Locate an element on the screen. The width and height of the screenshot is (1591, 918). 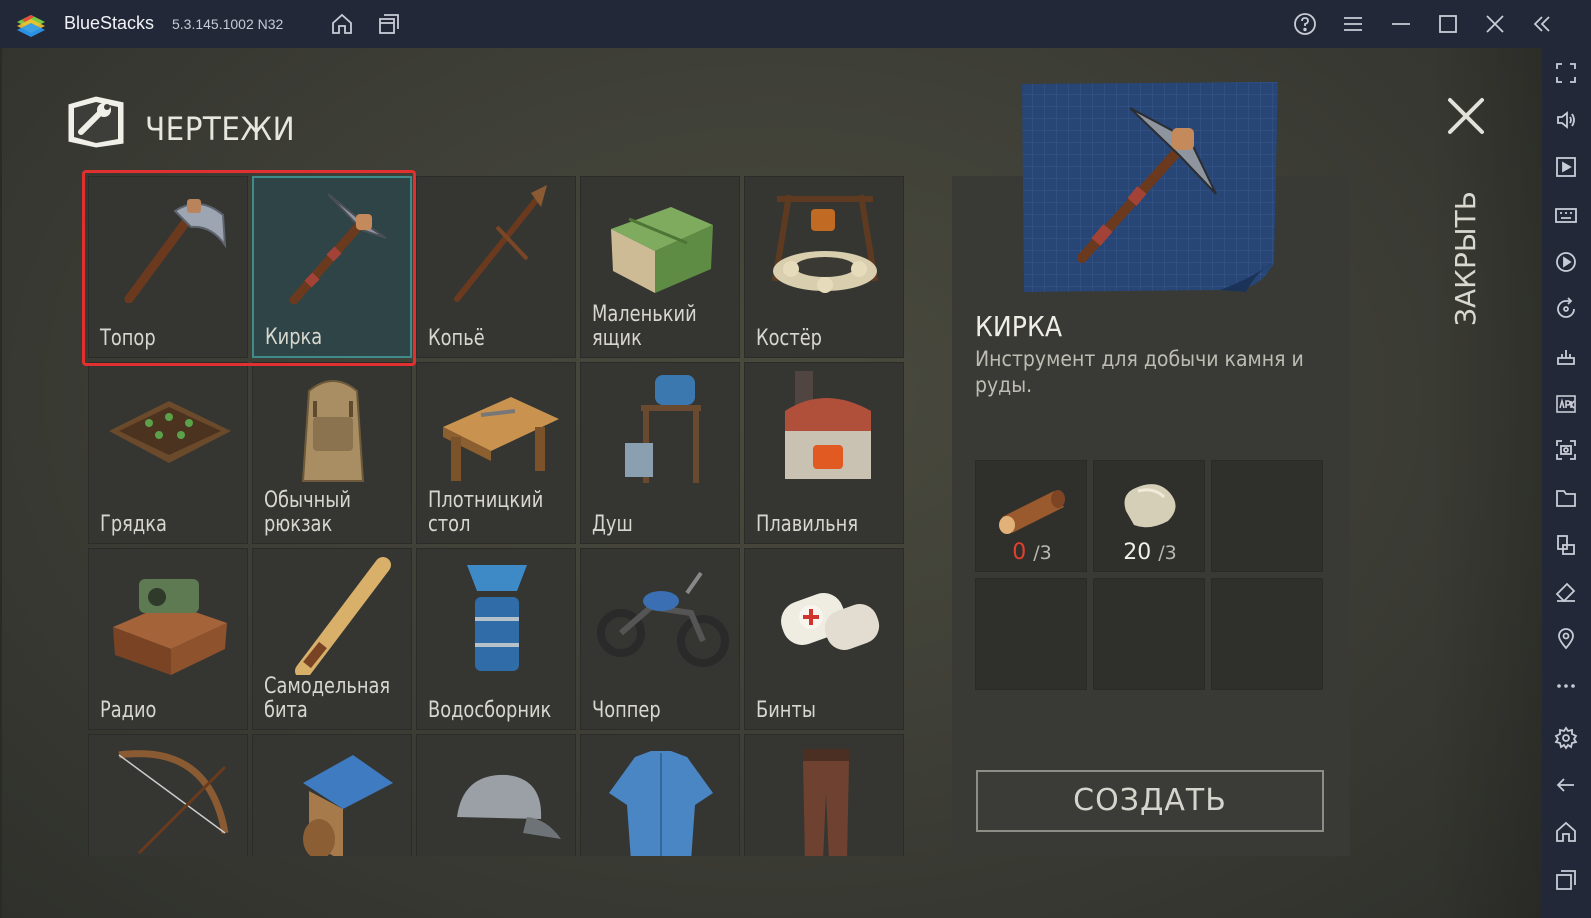
media-play-icon is located at coordinates (1566, 167).